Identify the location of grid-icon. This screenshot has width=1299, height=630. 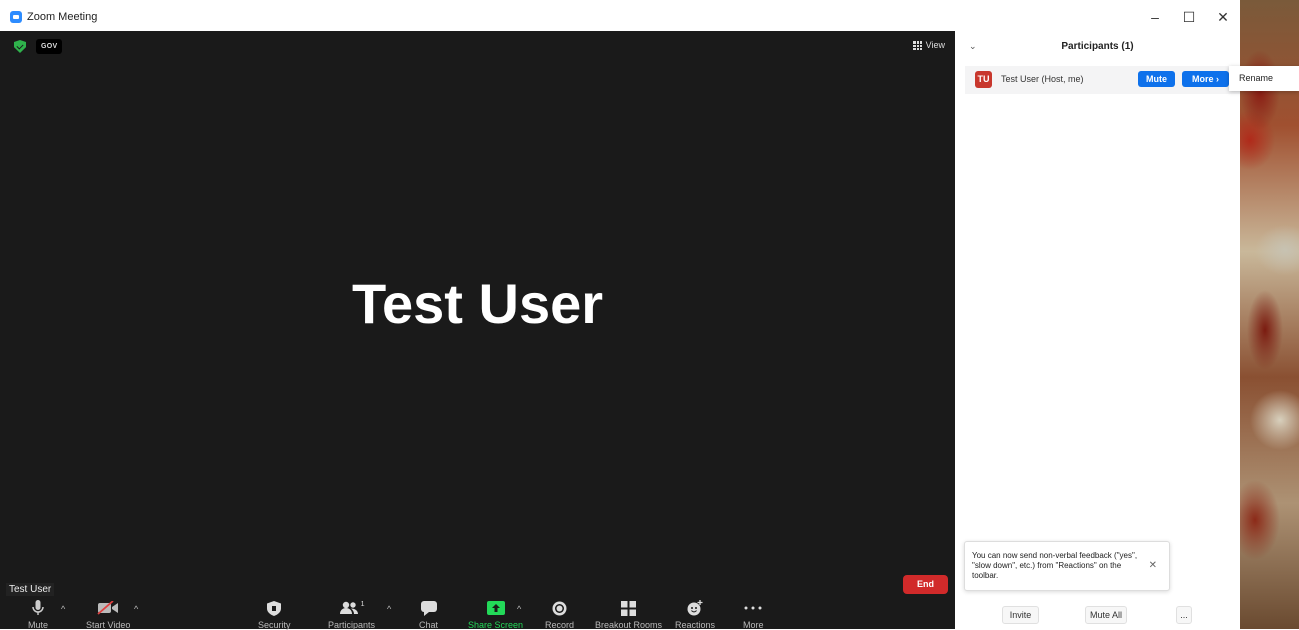
(917, 45).